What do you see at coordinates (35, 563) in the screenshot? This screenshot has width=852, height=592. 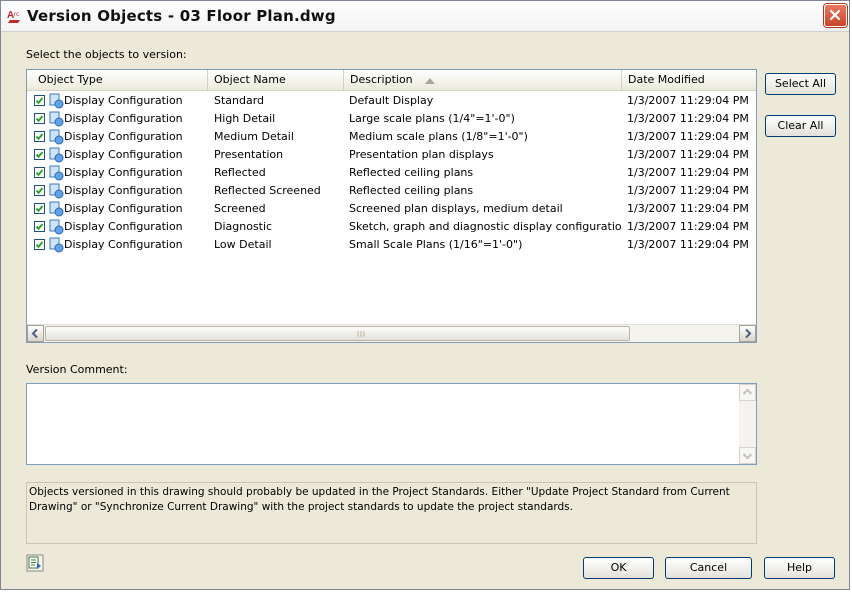 I see `standards-icon` at bounding box center [35, 563].